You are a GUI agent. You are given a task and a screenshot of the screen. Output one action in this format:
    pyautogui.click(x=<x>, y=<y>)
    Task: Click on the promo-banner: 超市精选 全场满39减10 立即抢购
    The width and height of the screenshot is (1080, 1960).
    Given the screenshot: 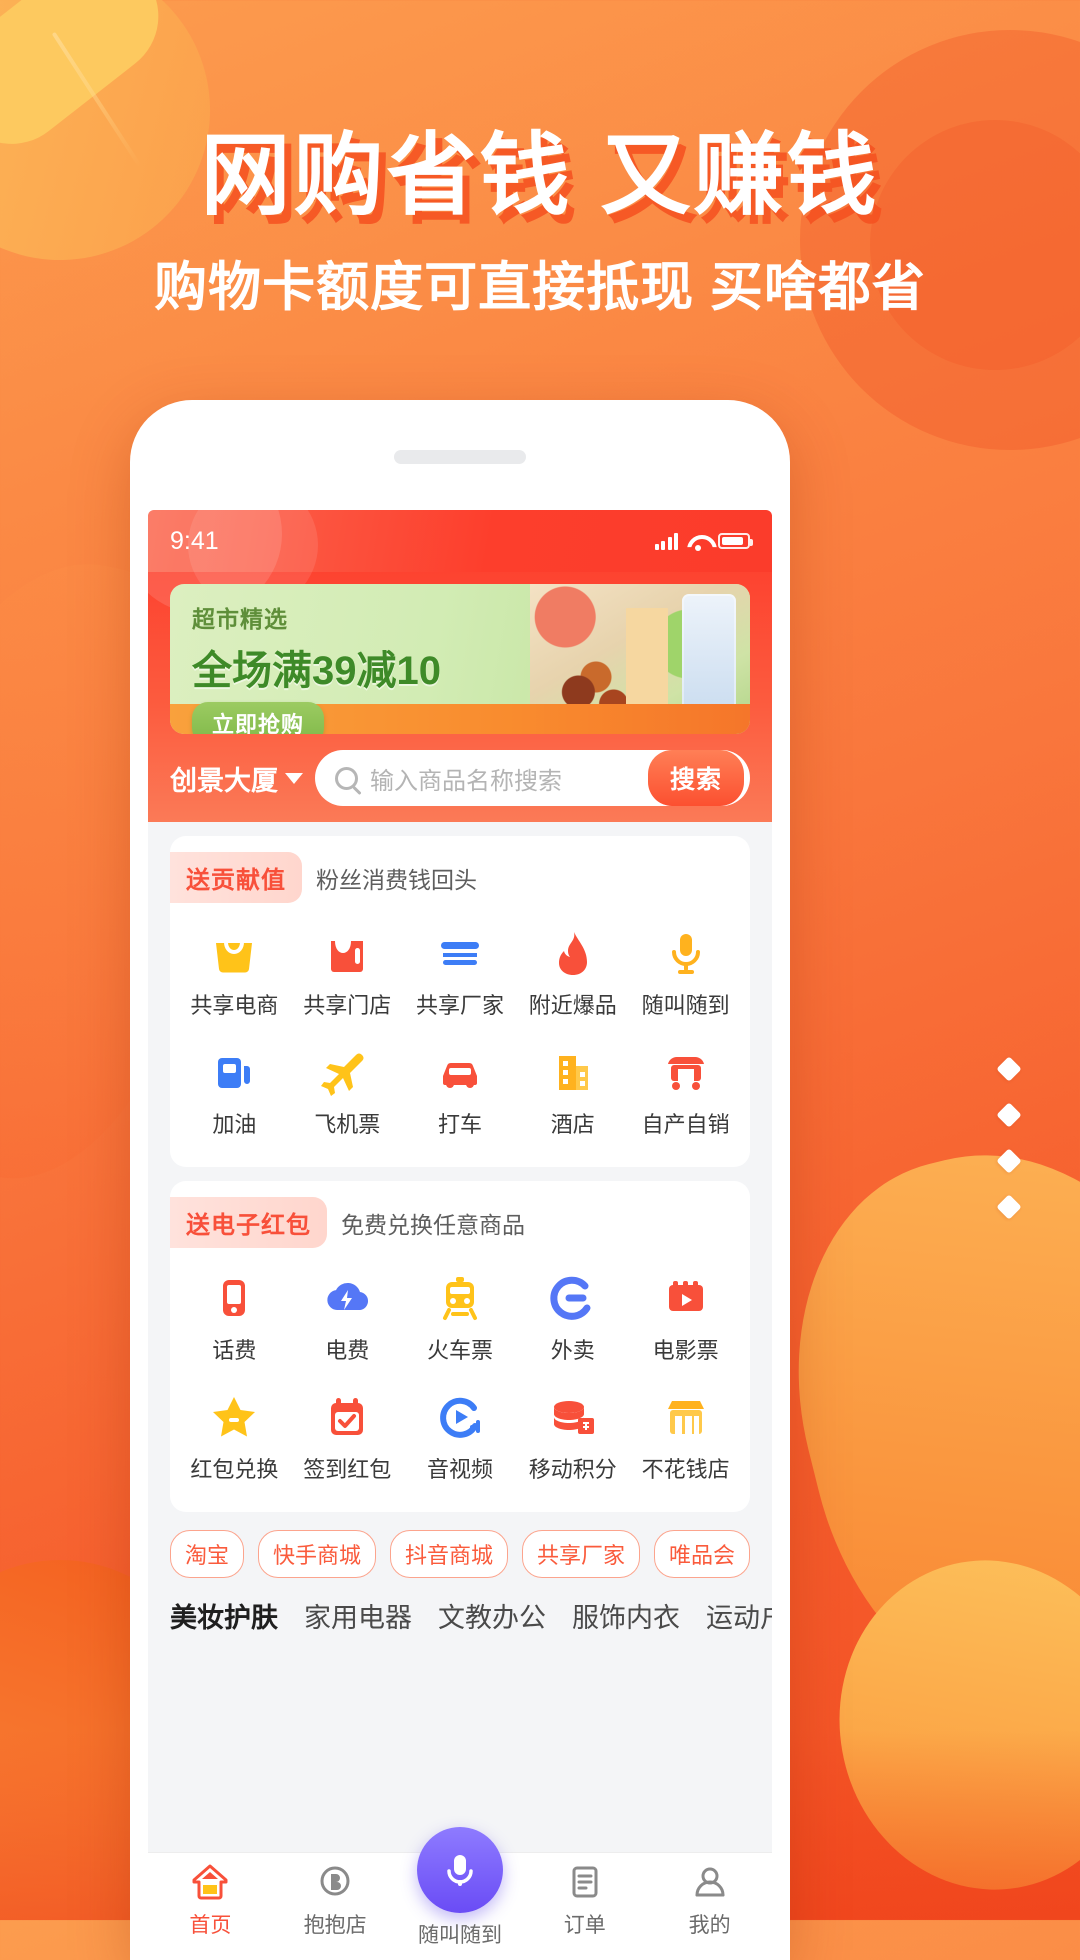 What is the action you would take?
    pyautogui.click(x=460, y=659)
    